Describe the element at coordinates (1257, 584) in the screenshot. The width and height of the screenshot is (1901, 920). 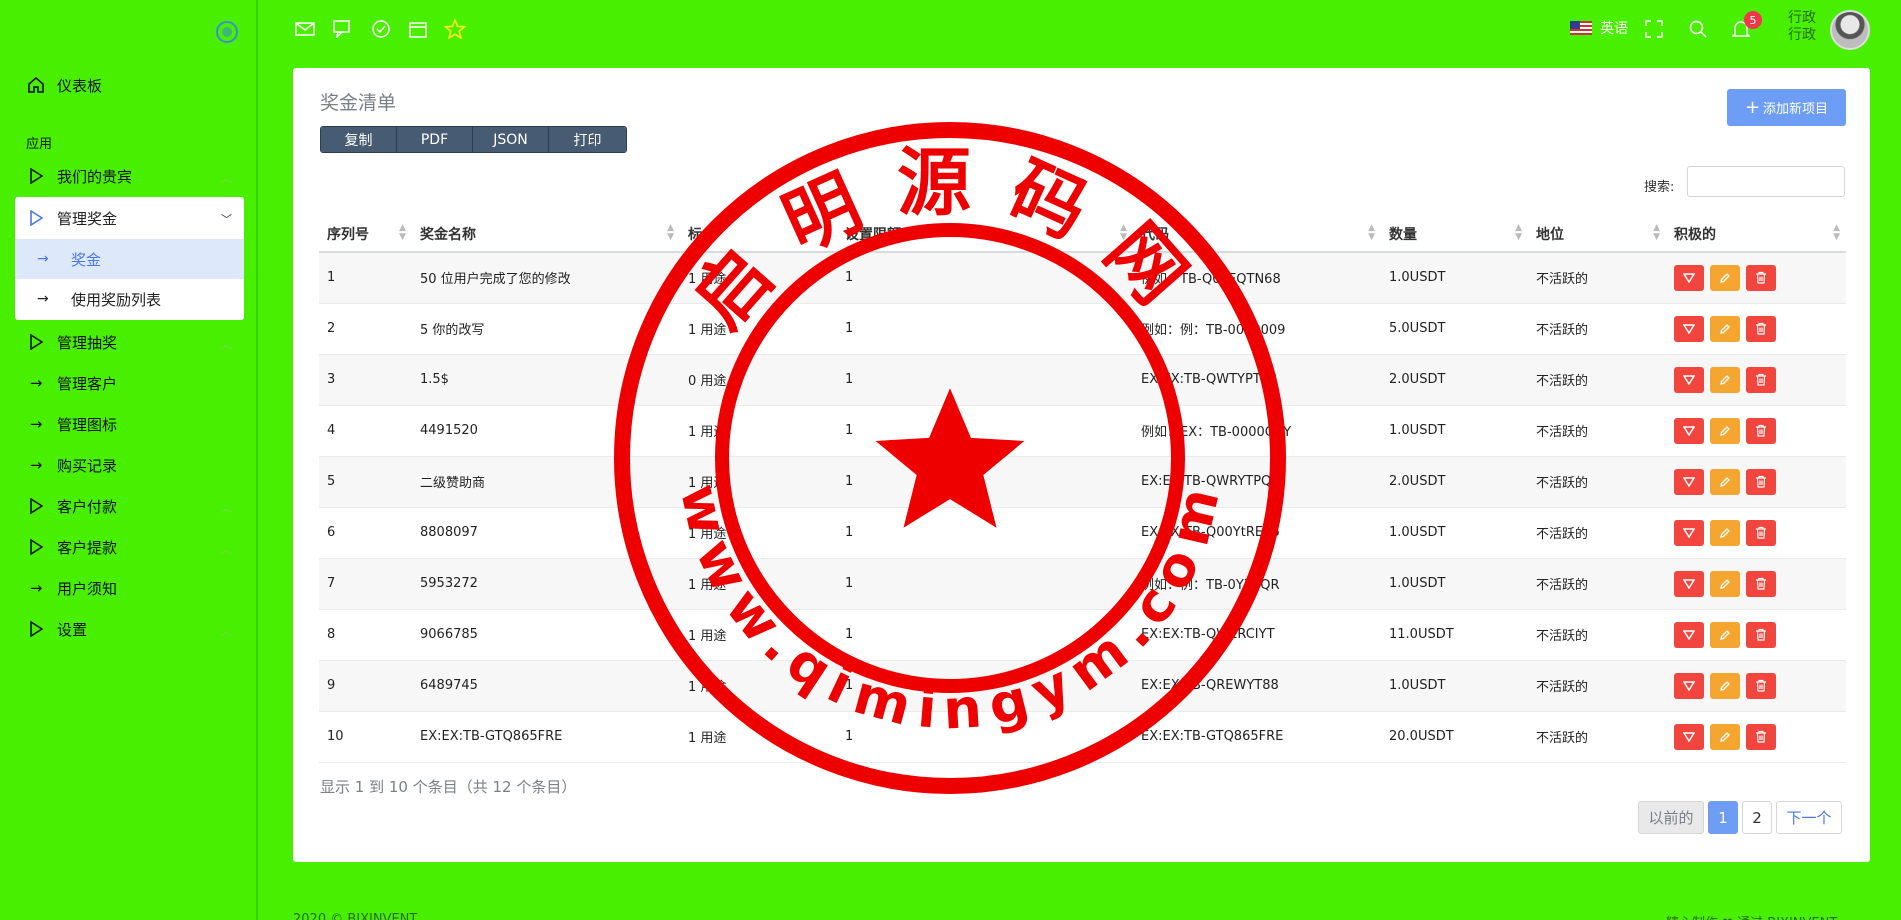
I see `cell-code: 例如：例：TB-0Y78QR` at that location.